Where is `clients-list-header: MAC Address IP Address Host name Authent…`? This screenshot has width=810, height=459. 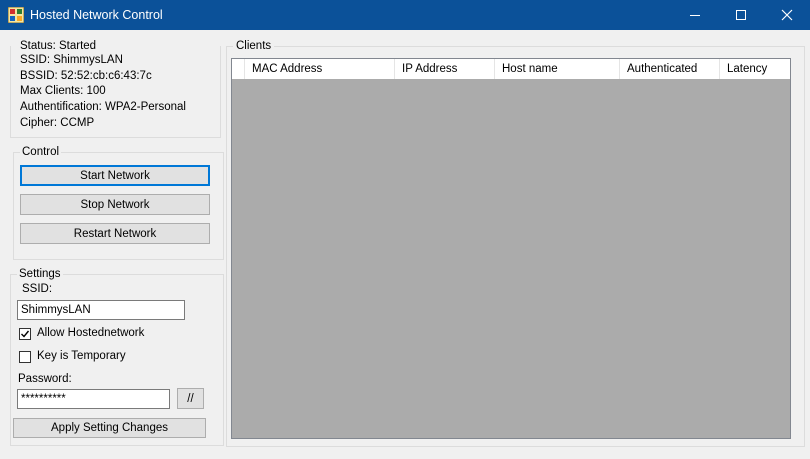
clients-list-header: MAC Address IP Address Host name Authent… is located at coordinates (511, 69).